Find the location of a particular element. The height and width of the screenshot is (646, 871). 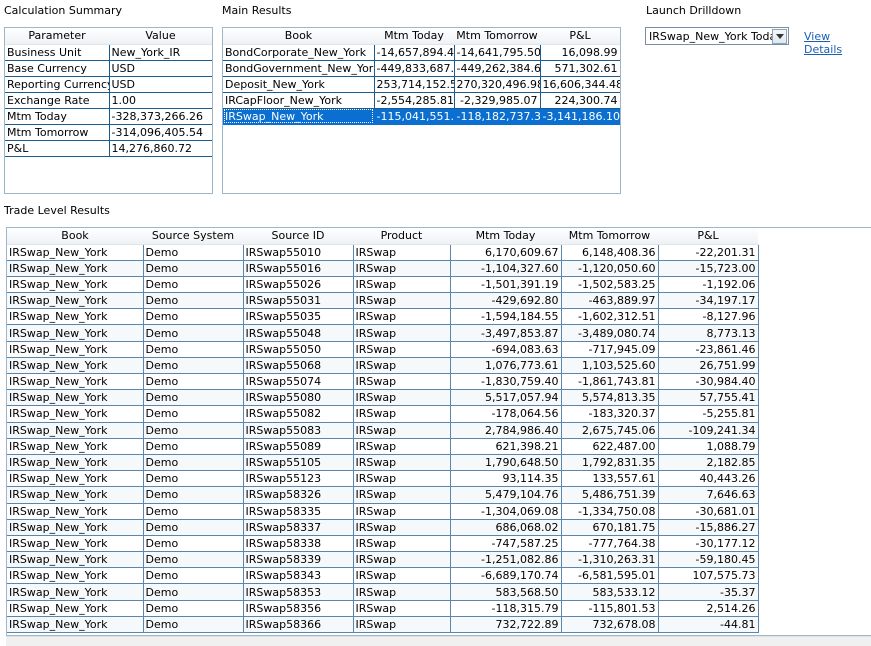

table-cell: IRSwap58343 is located at coordinates (298, 576).